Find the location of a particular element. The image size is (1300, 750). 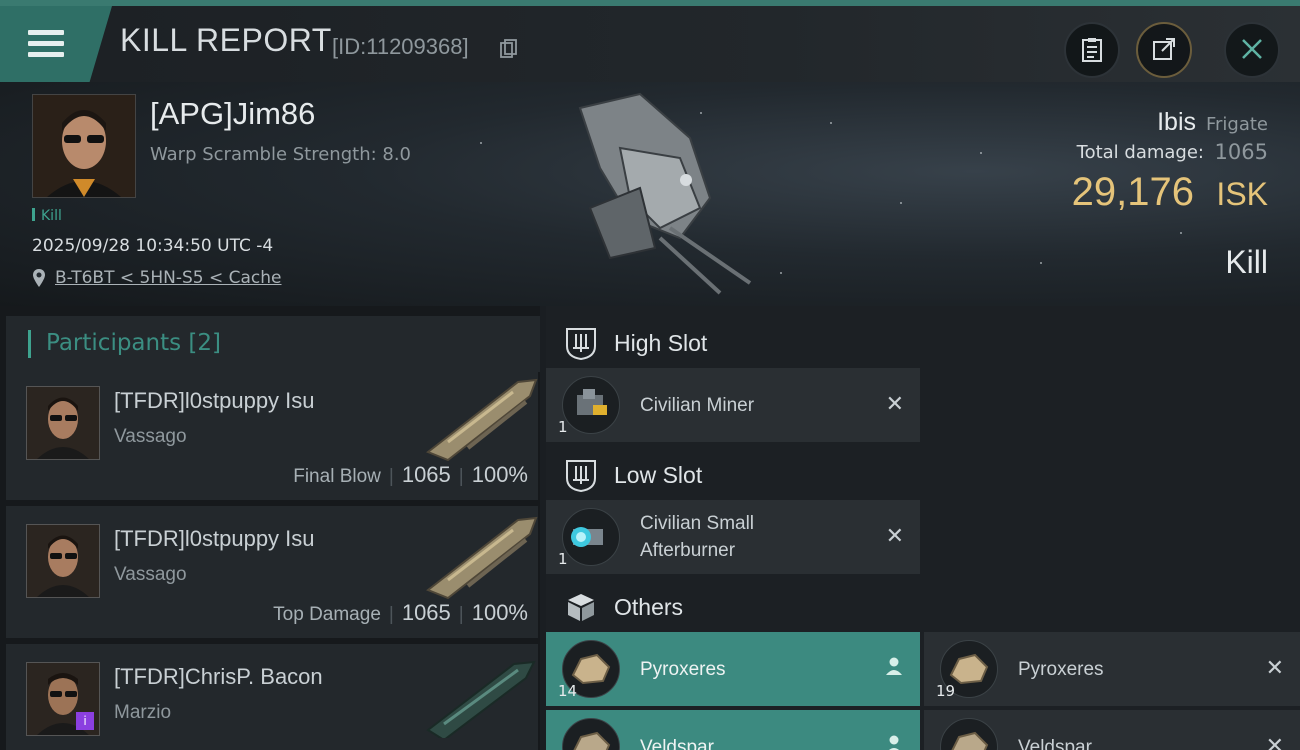

cargo-item: 19 Pyroxeres ✕ is located at coordinates (1112, 669).